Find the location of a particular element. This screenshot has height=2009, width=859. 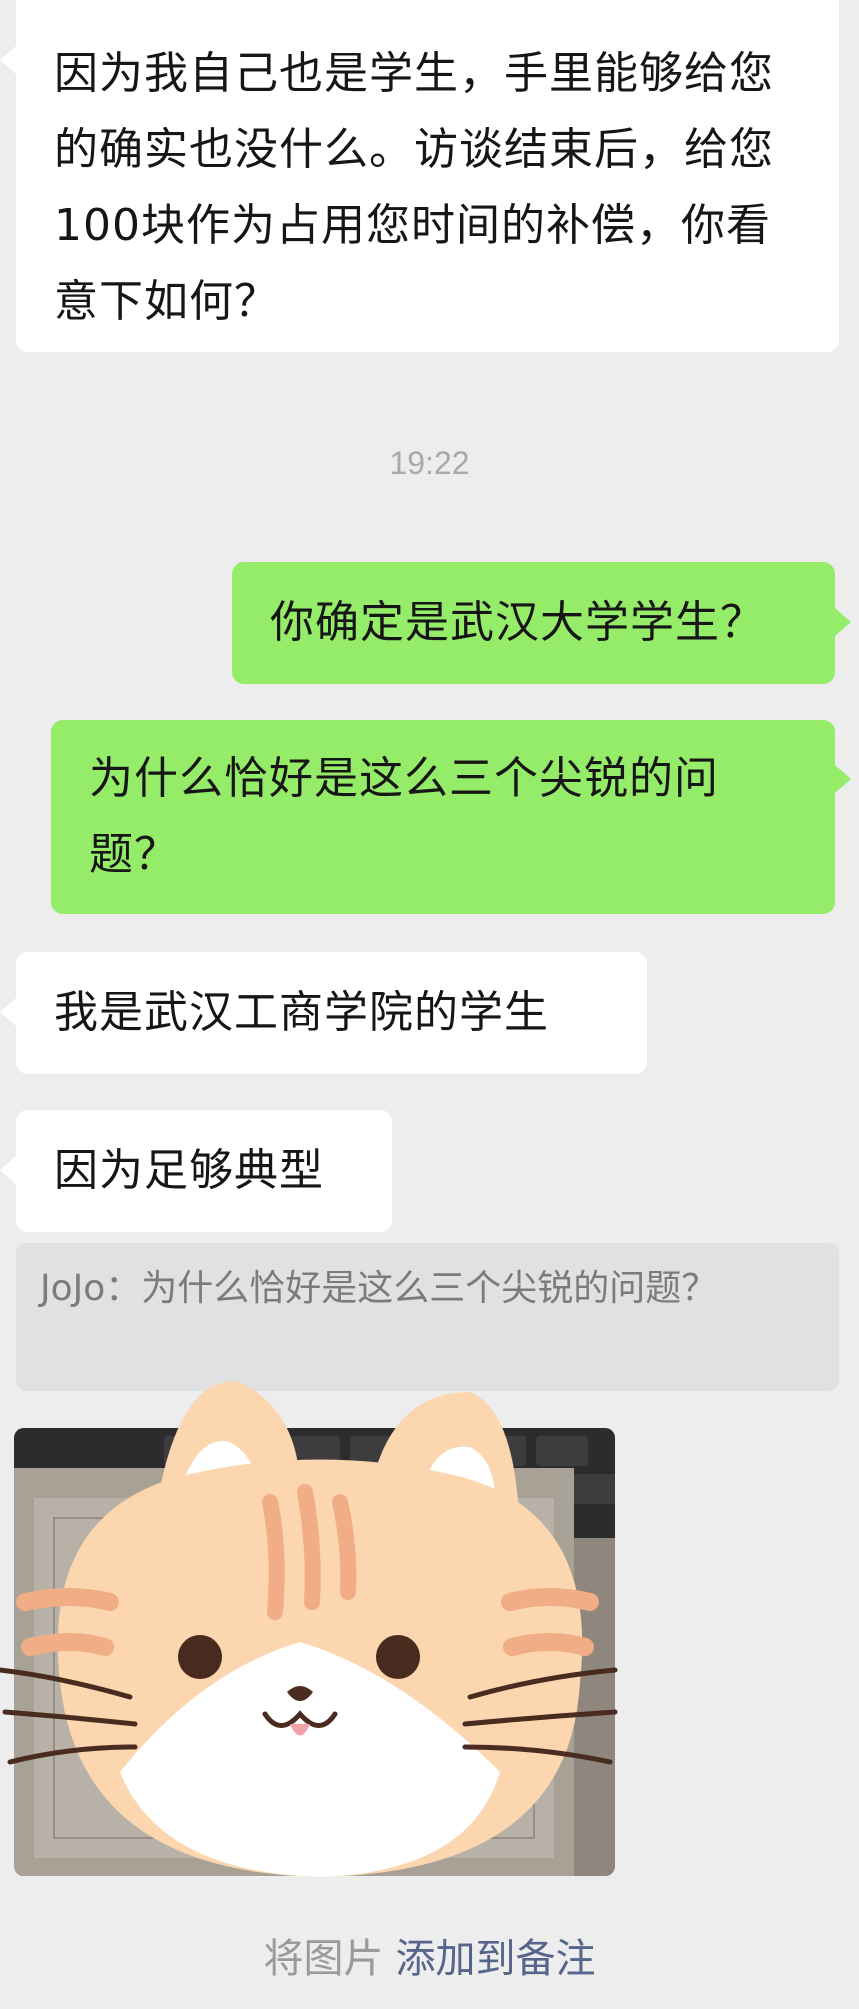

quoted-text: JoJo：为什么恰好是这么三个尖锐的问题？ is located at coordinates (379, 1288).